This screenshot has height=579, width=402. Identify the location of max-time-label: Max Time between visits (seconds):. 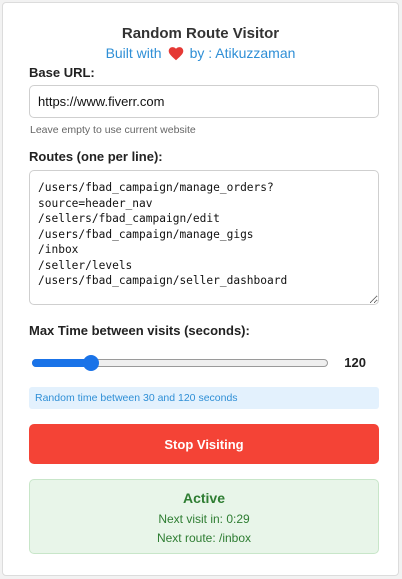
(139, 330).